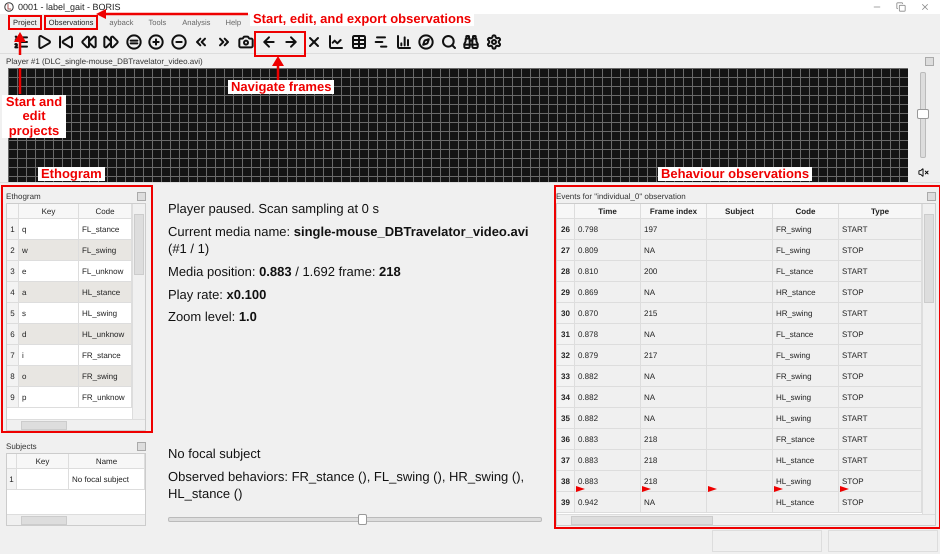 The height and width of the screenshot is (554, 940). What do you see at coordinates (12, 479) in the screenshot?
I see `row-number: 1` at bounding box center [12, 479].